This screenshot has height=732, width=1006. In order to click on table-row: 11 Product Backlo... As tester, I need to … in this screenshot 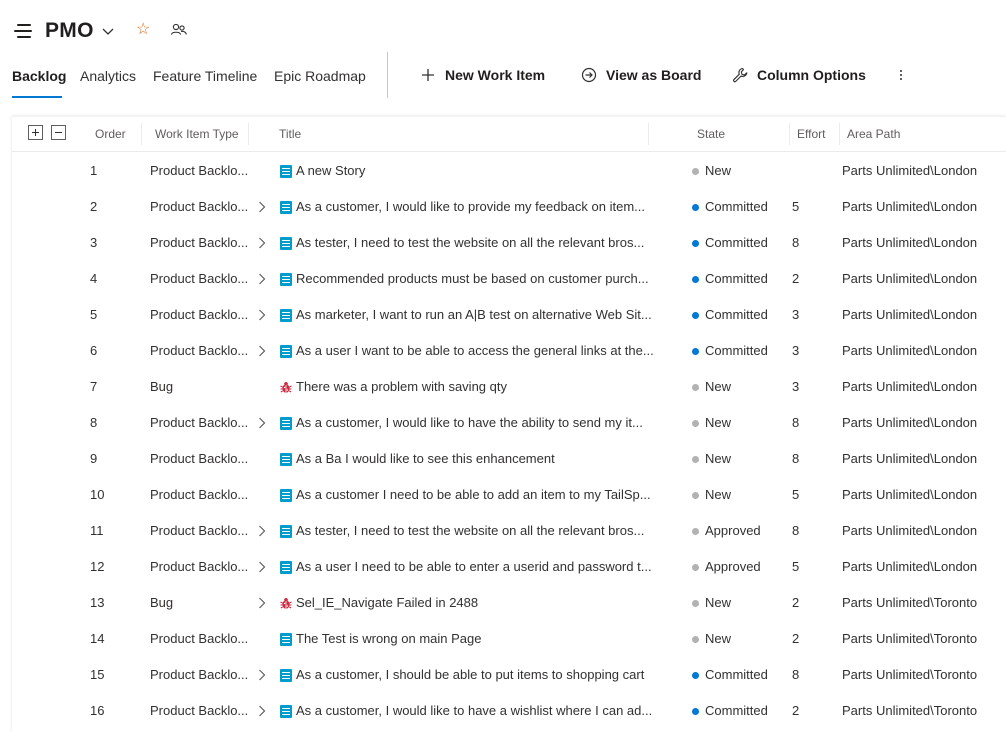, I will do `click(509, 531)`.